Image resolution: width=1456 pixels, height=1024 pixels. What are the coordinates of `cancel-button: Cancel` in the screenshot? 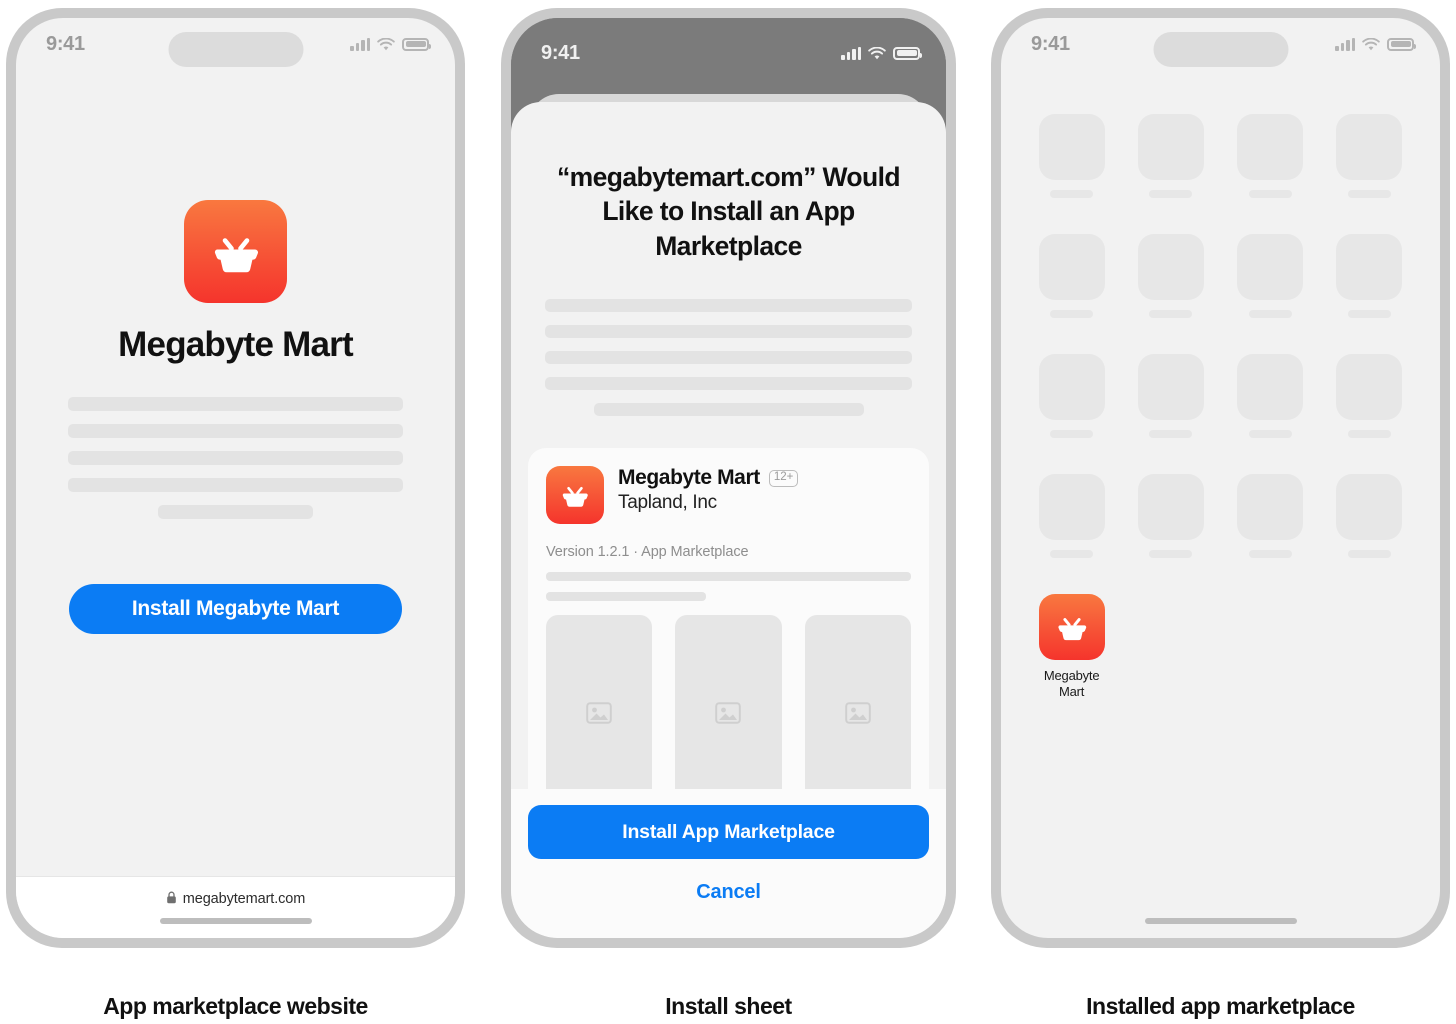 It's located at (728, 881).